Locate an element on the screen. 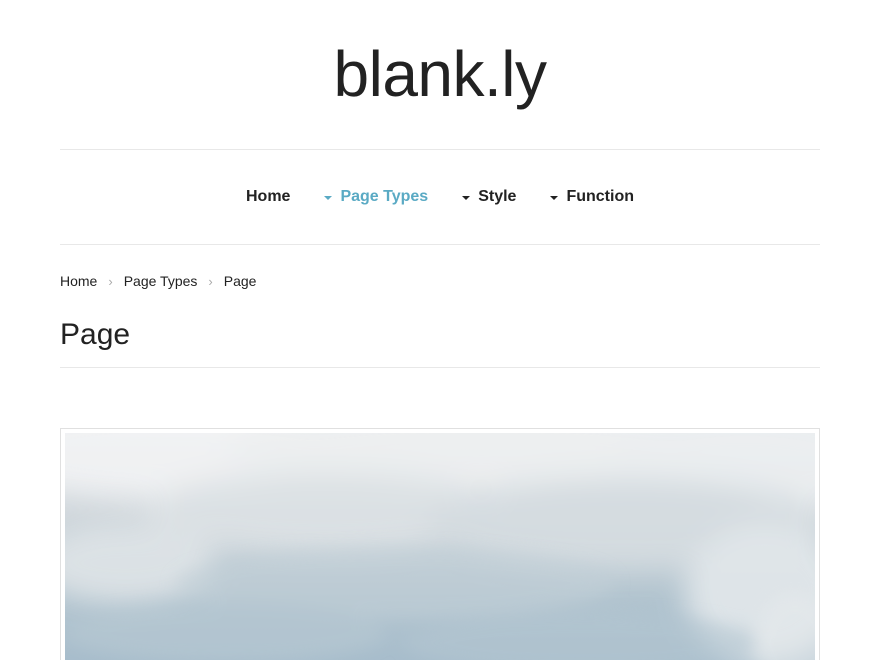 The height and width of the screenshot is (660, 880). nav-item-label: Home is located at coordinates (268, 196).